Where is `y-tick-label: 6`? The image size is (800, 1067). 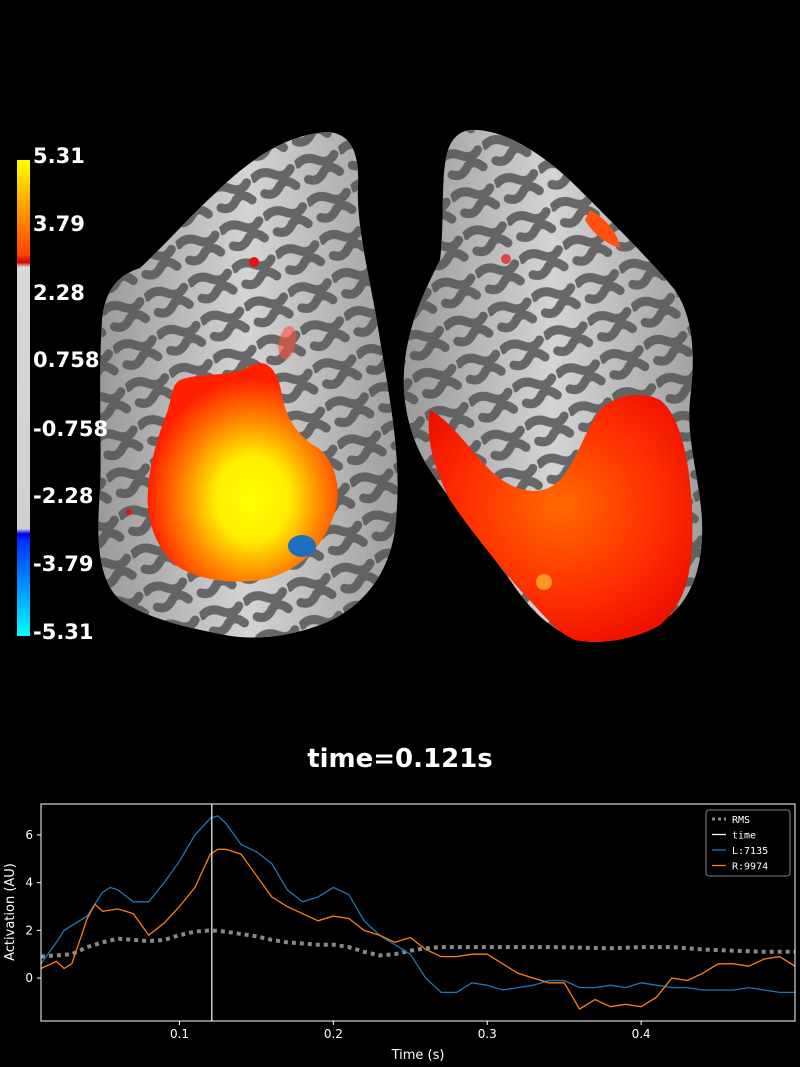 y-tick-label: 6 is located at coordinates (29, 835).